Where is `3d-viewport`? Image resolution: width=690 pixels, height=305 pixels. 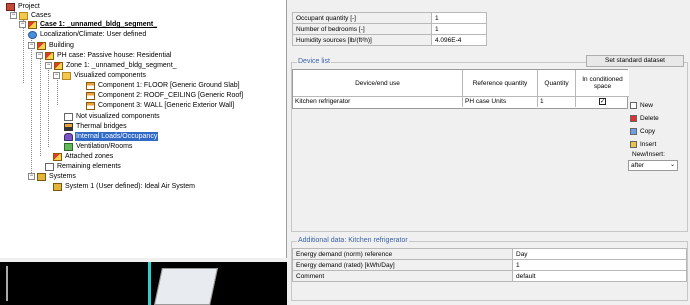 3d-viewport is located at coordinates (143, 283).